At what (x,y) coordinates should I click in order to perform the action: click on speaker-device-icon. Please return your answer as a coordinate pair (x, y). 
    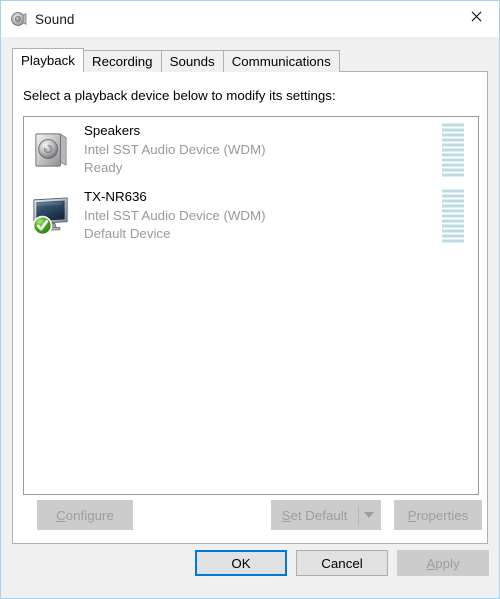
    Looking at the image, I should click on (51, 150).